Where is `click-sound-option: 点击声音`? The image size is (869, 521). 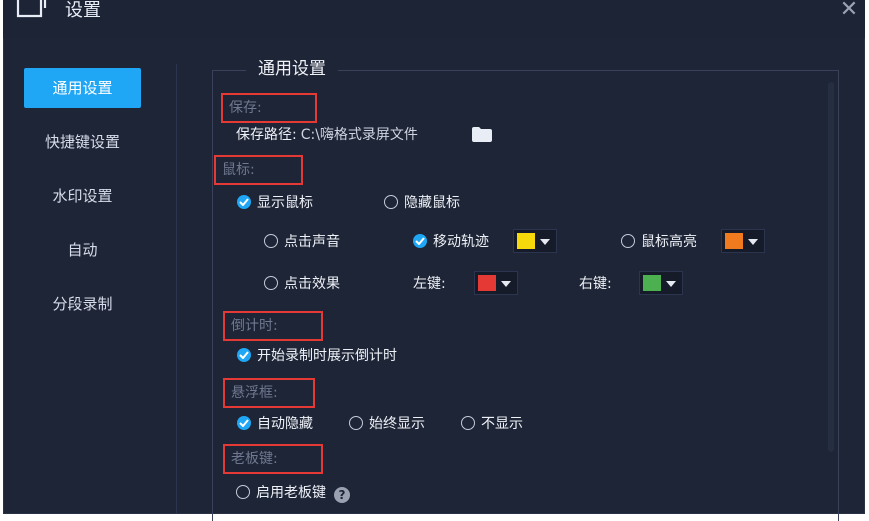 click-sound-option: 点击声音 is located at coordinates (302, 242).